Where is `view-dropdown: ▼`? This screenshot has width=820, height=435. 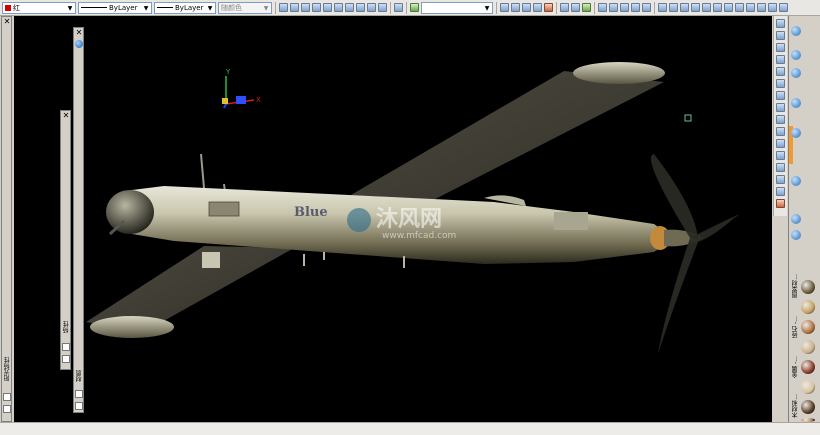 view-dropdown: ▼ is located at coordinates (457, 7).